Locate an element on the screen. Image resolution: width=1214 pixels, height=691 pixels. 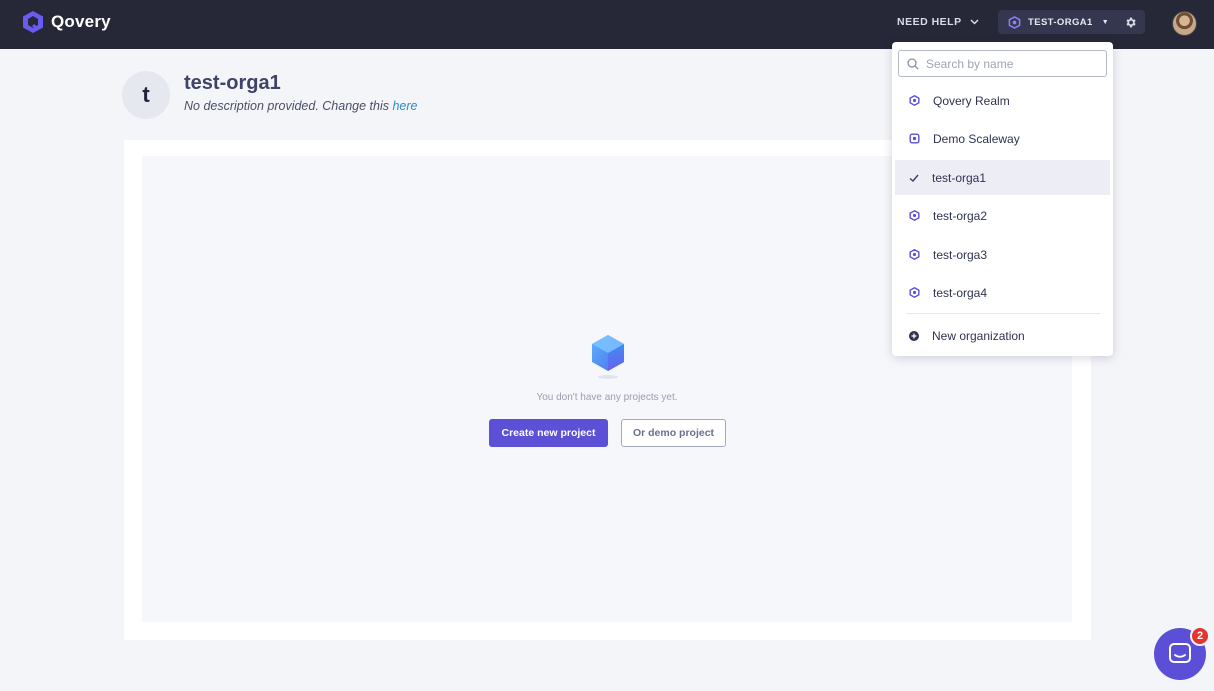
org-item-test-orga1: test-orga1 is located at coordinates (1002, 177).